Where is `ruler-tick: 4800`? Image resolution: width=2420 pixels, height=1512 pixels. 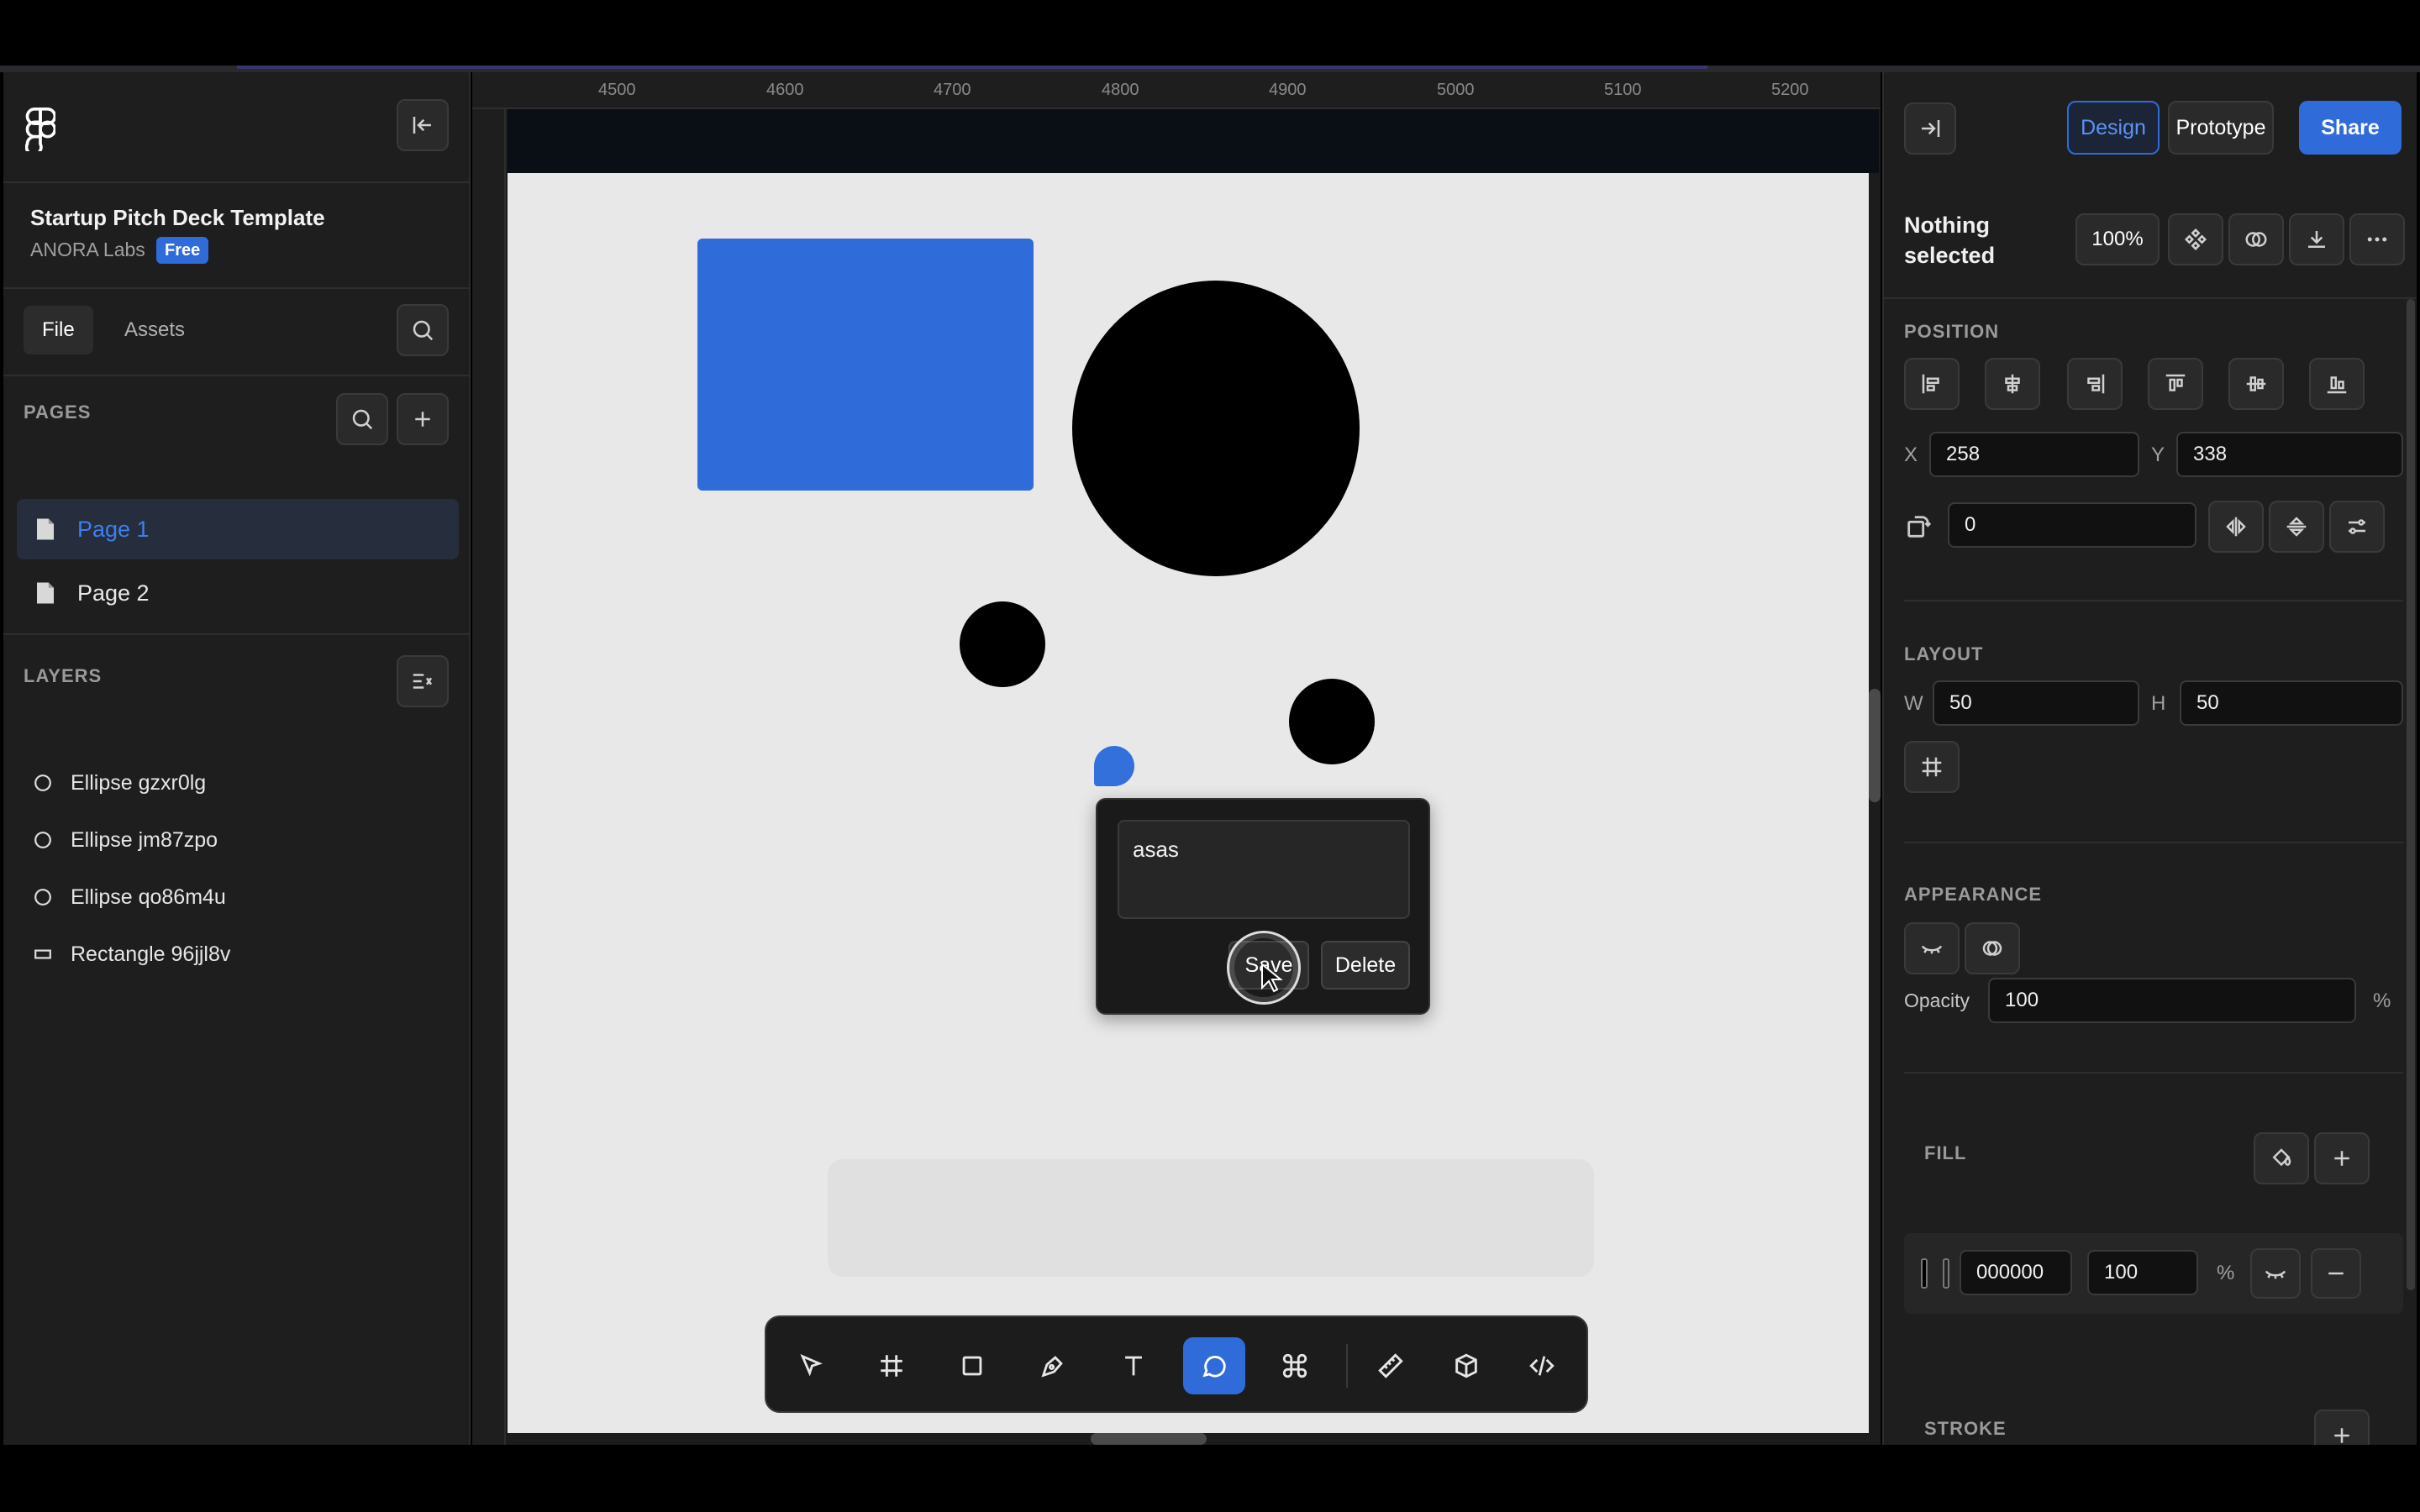 ruler-tick: 4800 is located at coordinates (1120, 90).